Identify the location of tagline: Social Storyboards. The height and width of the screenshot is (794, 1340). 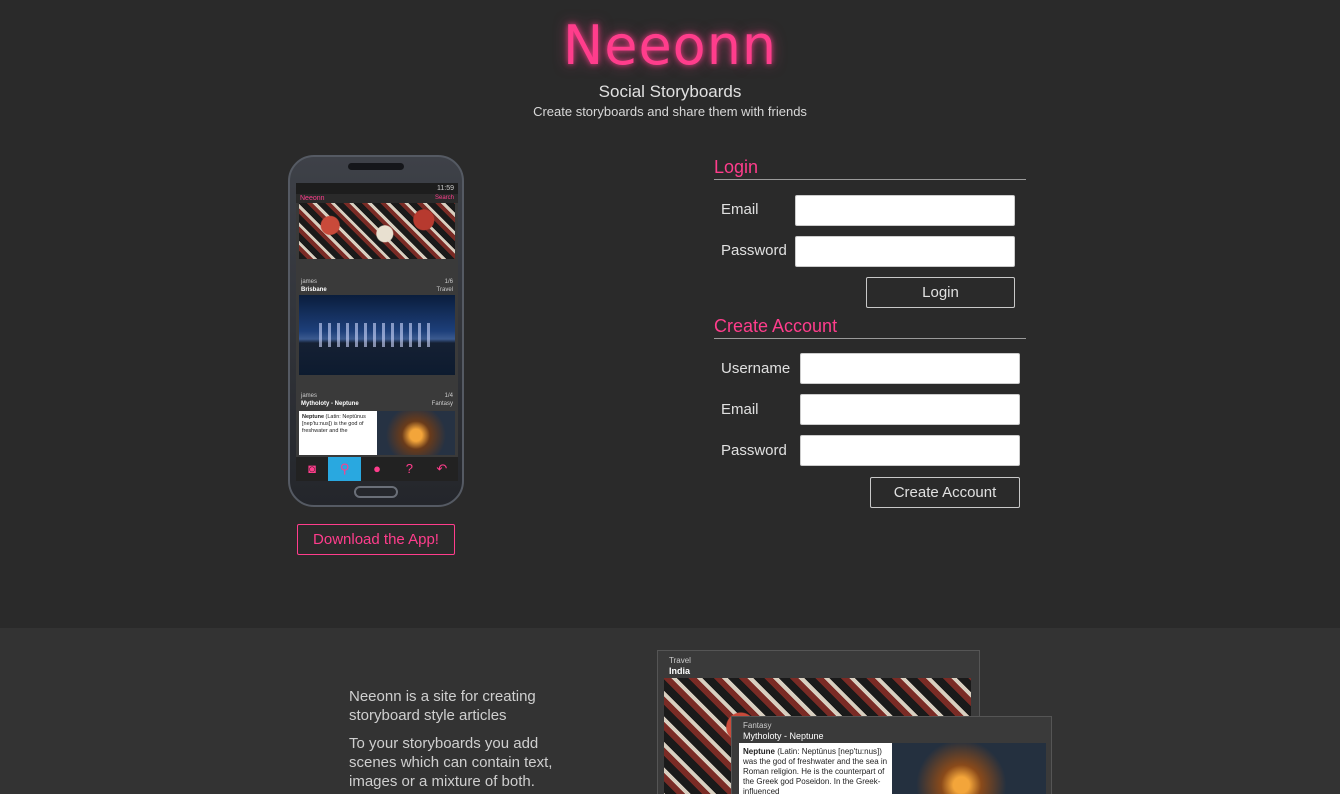
(670, 91).